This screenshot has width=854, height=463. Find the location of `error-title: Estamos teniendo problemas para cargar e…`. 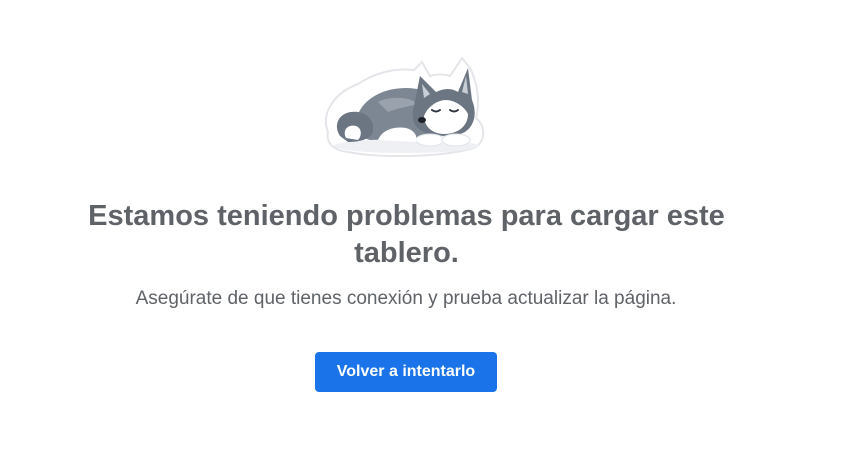

error-title: Estamos teniendo problemas para cargar e… is located at coordinates (406, 234).